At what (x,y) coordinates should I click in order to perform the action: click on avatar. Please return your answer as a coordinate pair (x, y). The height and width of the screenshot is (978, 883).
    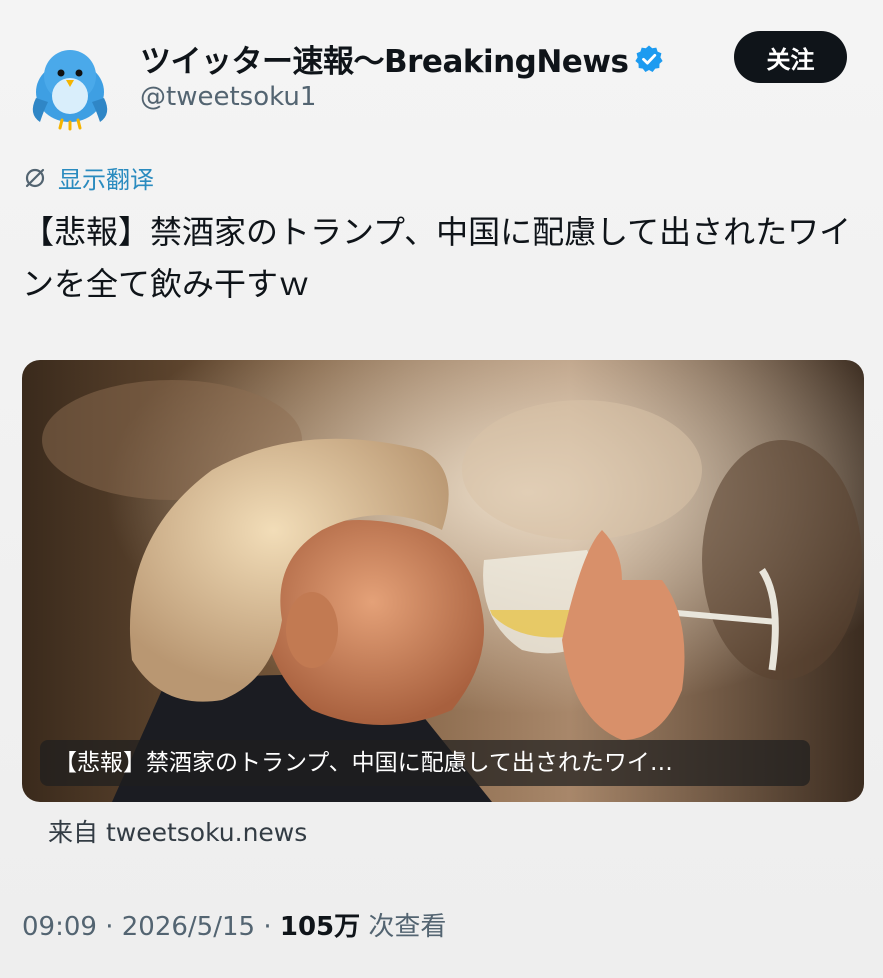
    Looking at the image, I should click on (70, 84).